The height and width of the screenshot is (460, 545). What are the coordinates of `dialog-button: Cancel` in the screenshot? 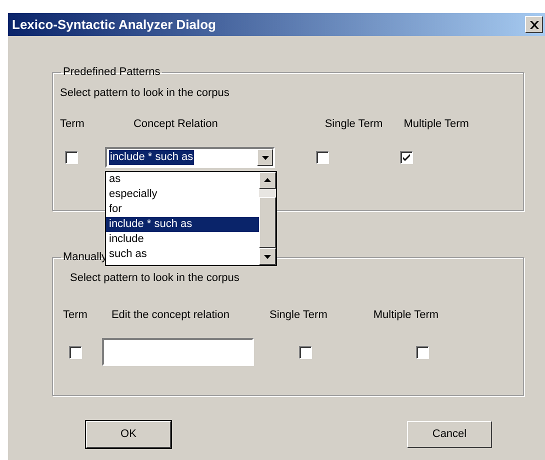 It's located at (449, 434).